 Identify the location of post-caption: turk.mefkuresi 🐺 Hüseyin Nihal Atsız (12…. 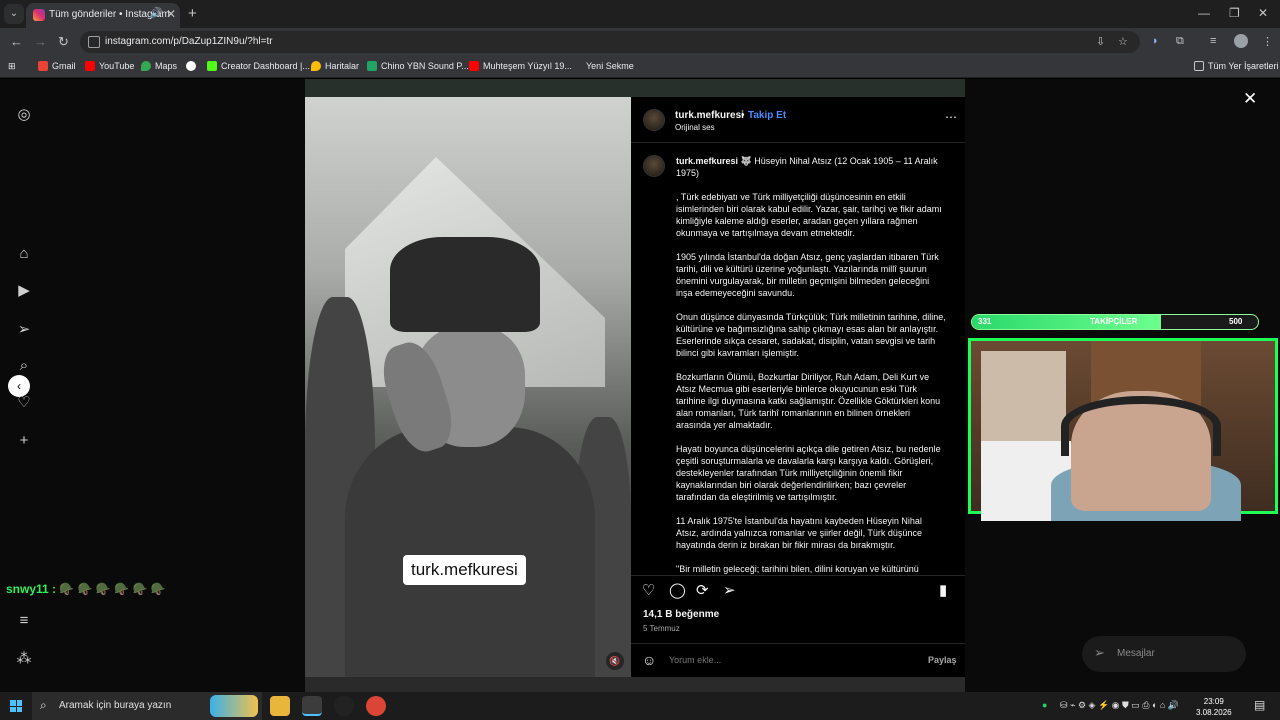
(811, 365).